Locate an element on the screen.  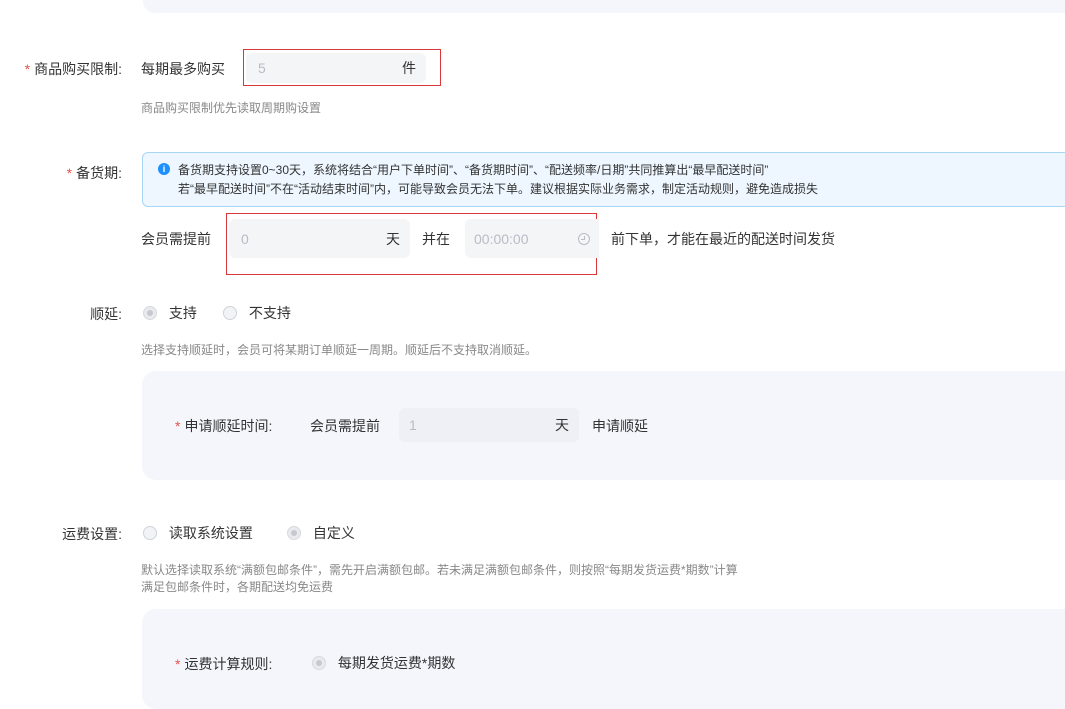
stock-period-label: * 备货期: is located at coordinates (94, 173).